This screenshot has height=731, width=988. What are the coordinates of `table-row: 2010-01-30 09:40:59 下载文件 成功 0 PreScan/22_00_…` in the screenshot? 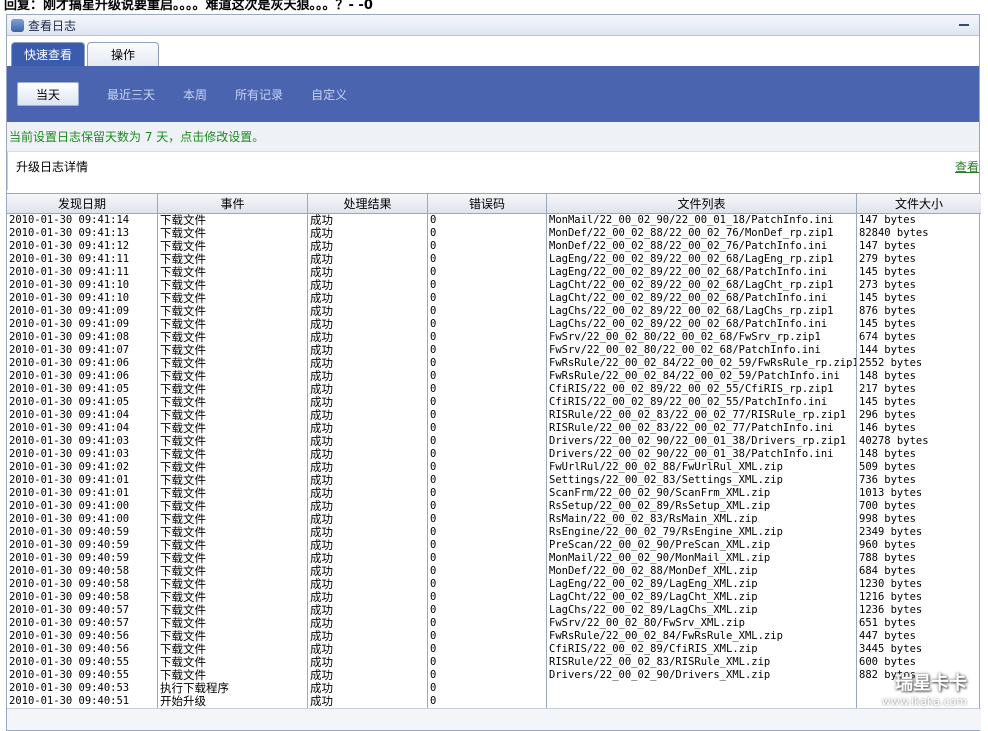 It's located at (494, 545).